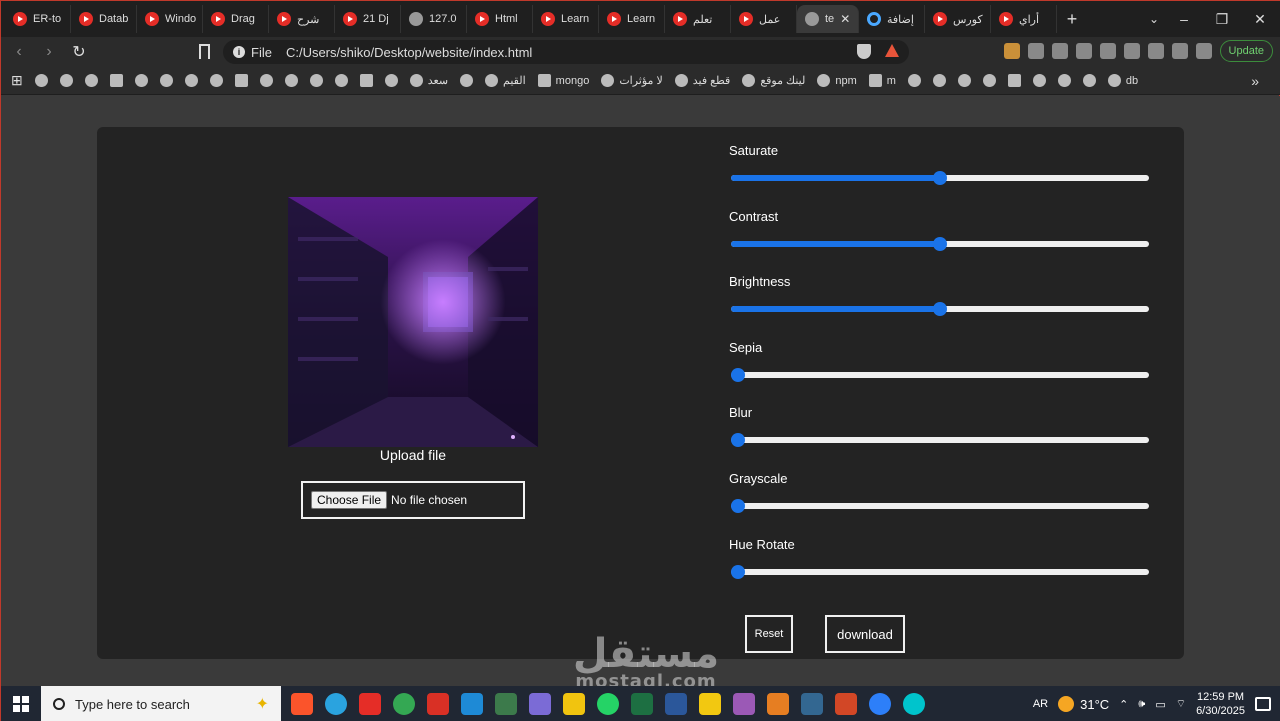 This screenshot has width=1280, height=721. What do you see at coordinates (505, 80) in the screenshot?
I see `bookmark-item: القيم` at bounding box center [505, 80].